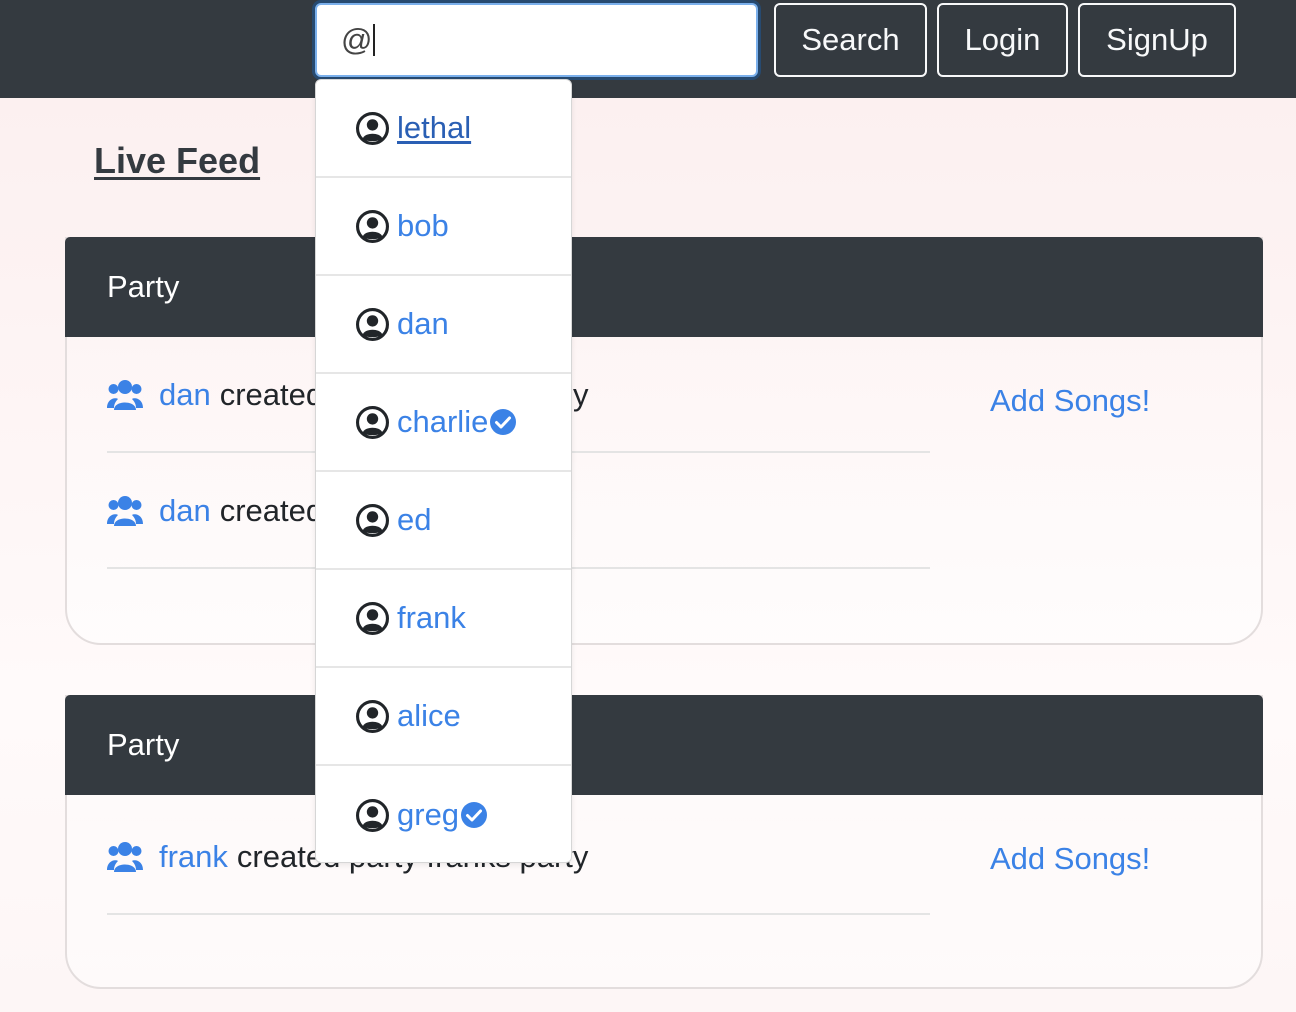 This screenshot has width=1296, height=1012. I want to click on search-button: Search, so click(850, 40).